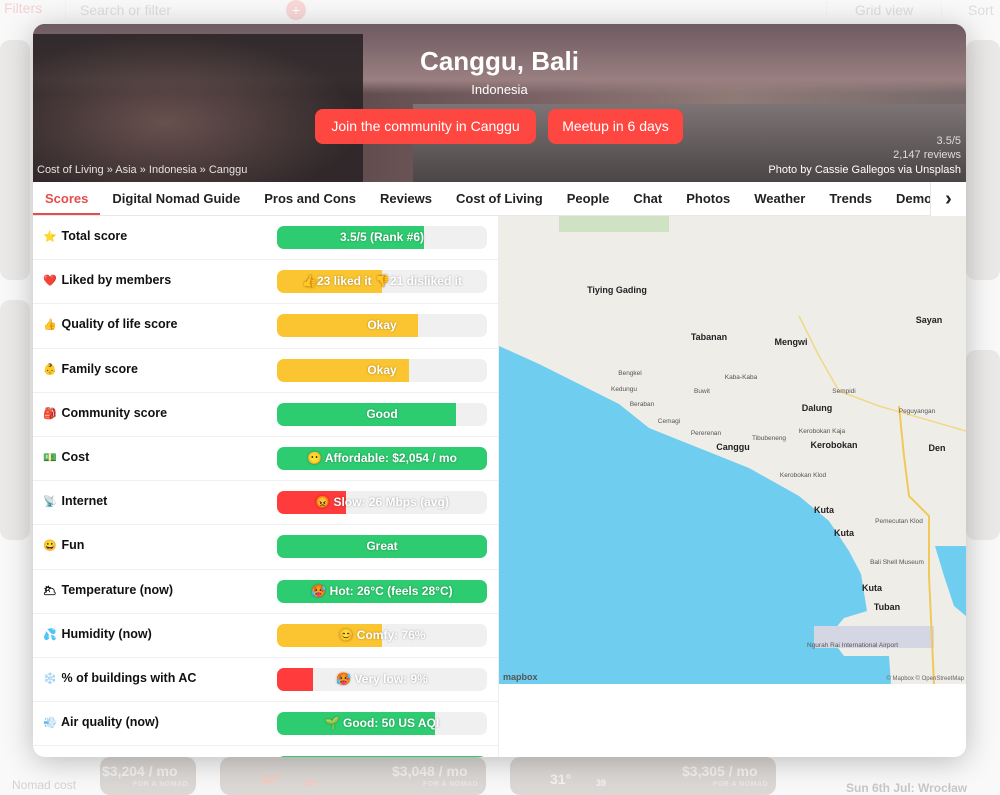 The width and height of the screenshot is (1000, 795). Describe the element at coordinates (50, 457) in the screenshot. I see `score-icon: 💵` at that location.